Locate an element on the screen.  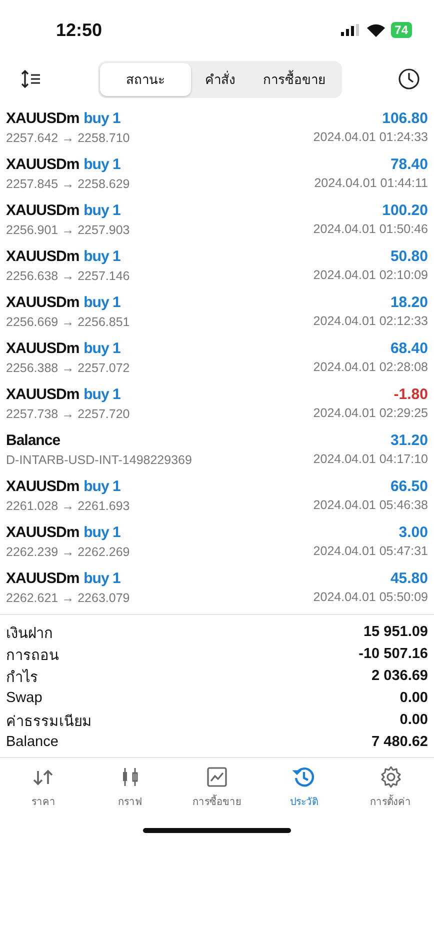
tab-bar-item: การตั้งค่า is located at coordinates (390, 787).